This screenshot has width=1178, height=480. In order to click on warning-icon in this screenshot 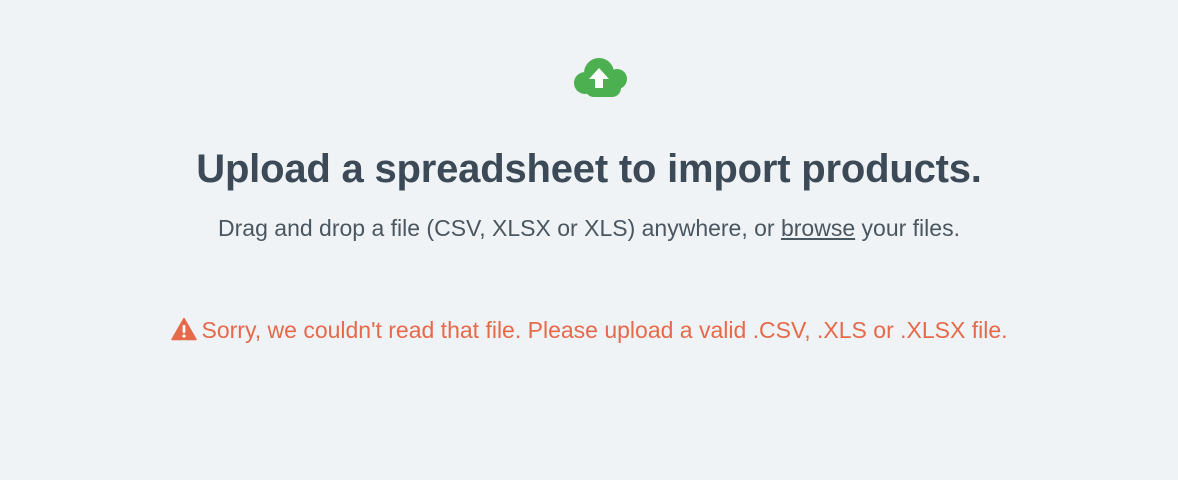, I will do `click(183, 329)`.